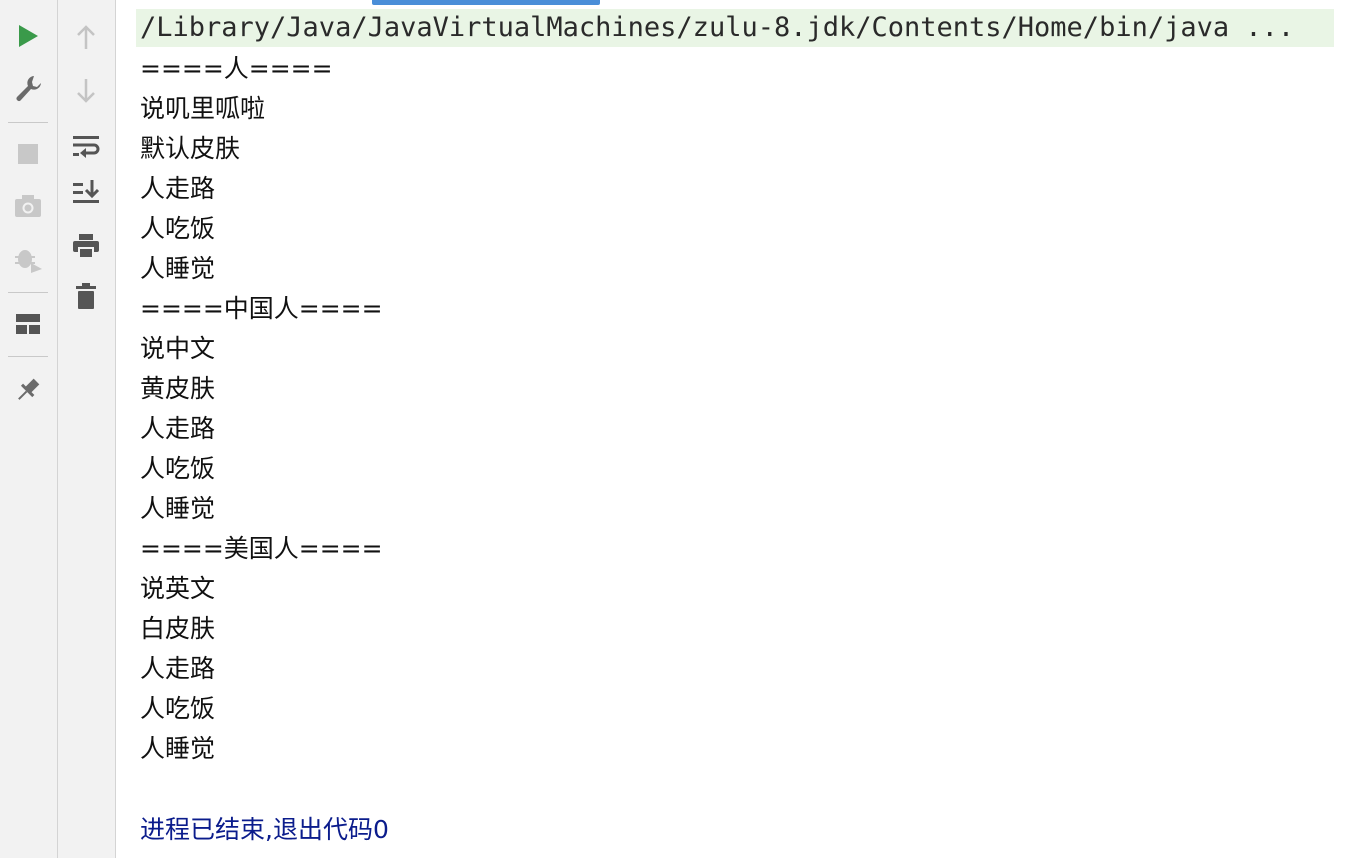 Image resolution: width=1346 pixels, height=858 pixels. I want to click on pin-icon, so click(28, 390).